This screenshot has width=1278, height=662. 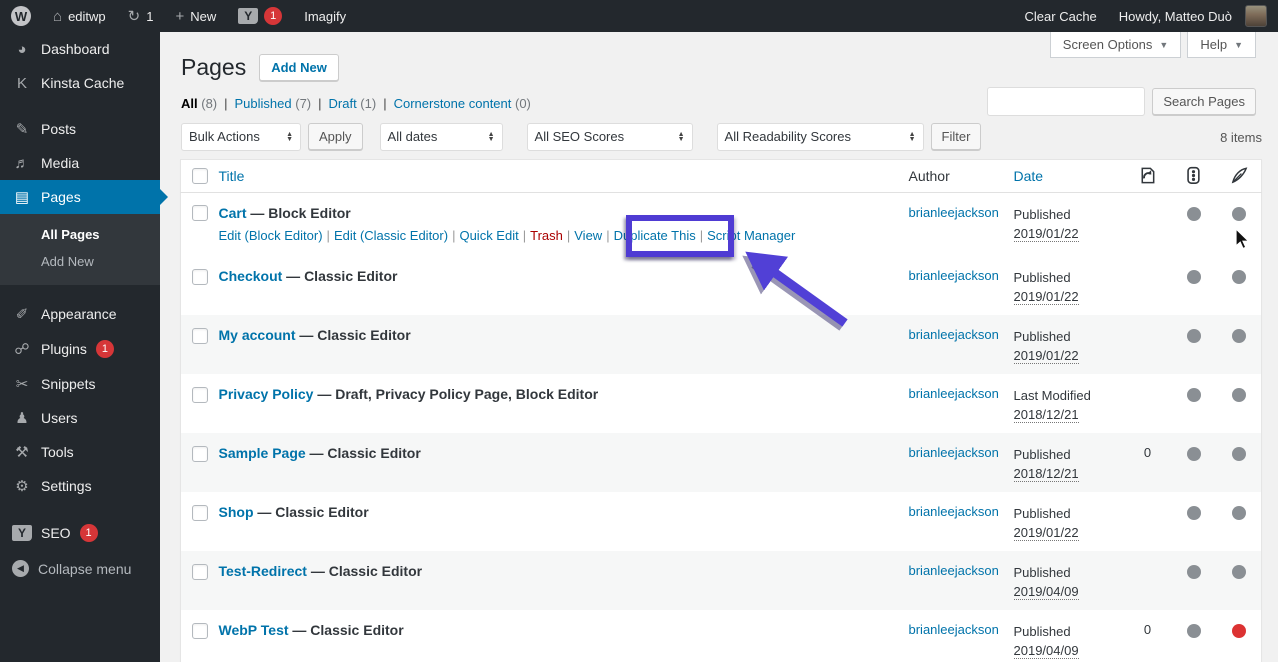 What do you see at coordinates (80, 163) in the screenshot?
I see `sidebar-item-media: ♬ Media` at bounding box center [80, 163].